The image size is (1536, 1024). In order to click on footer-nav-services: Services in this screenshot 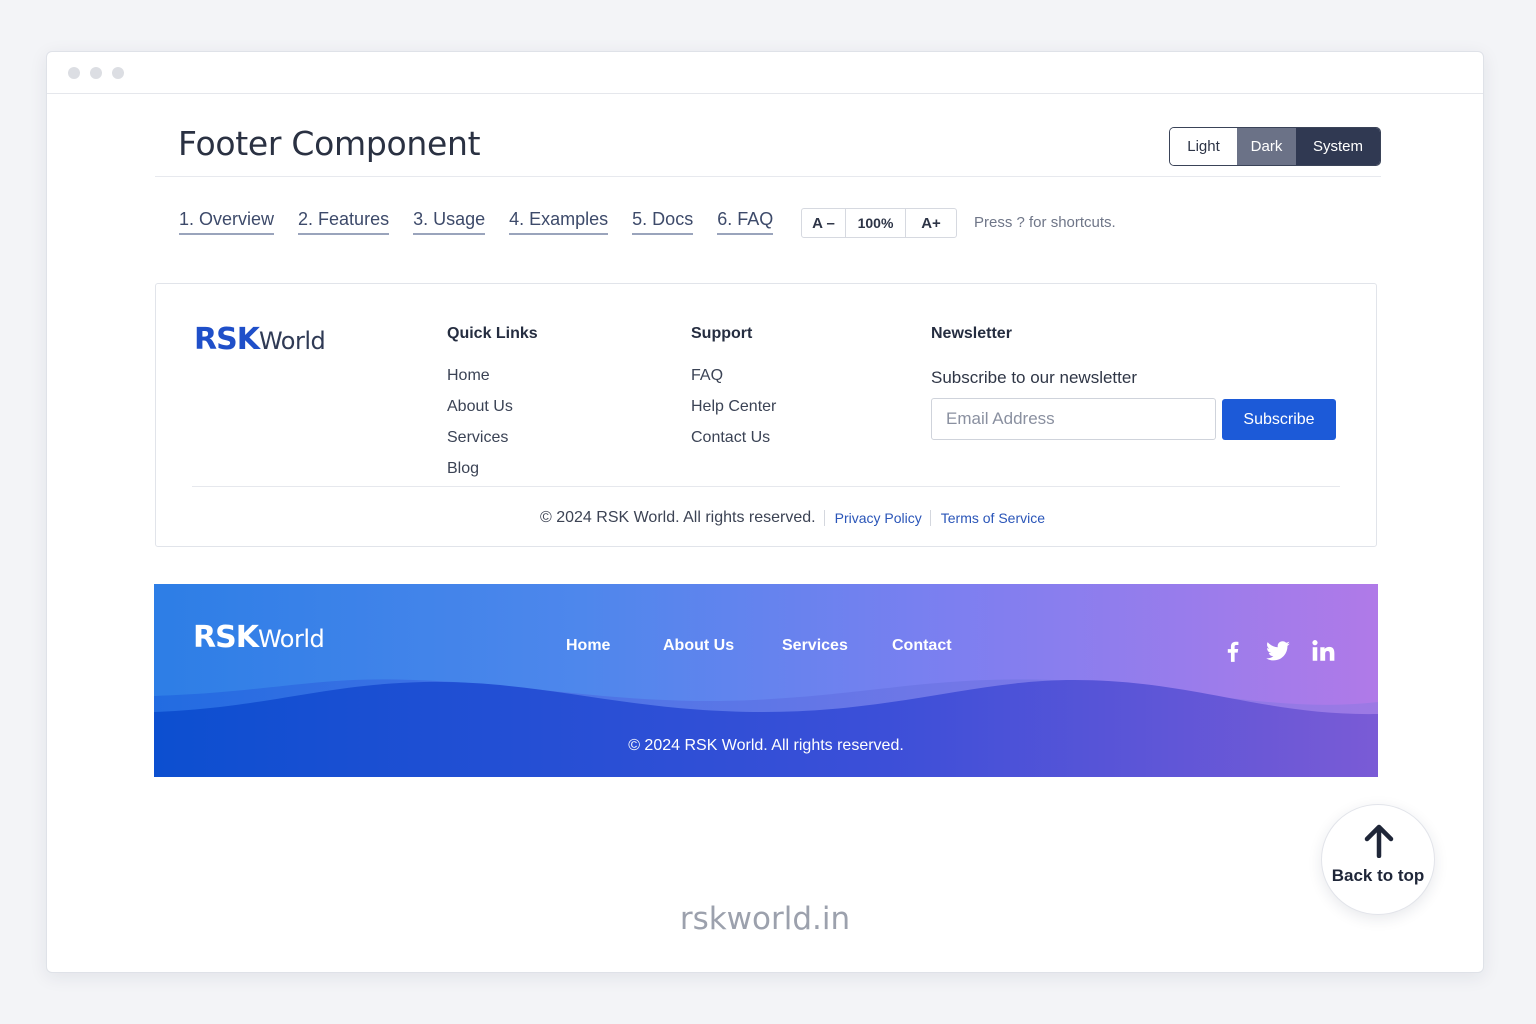, I will do `click(815, 646)`.